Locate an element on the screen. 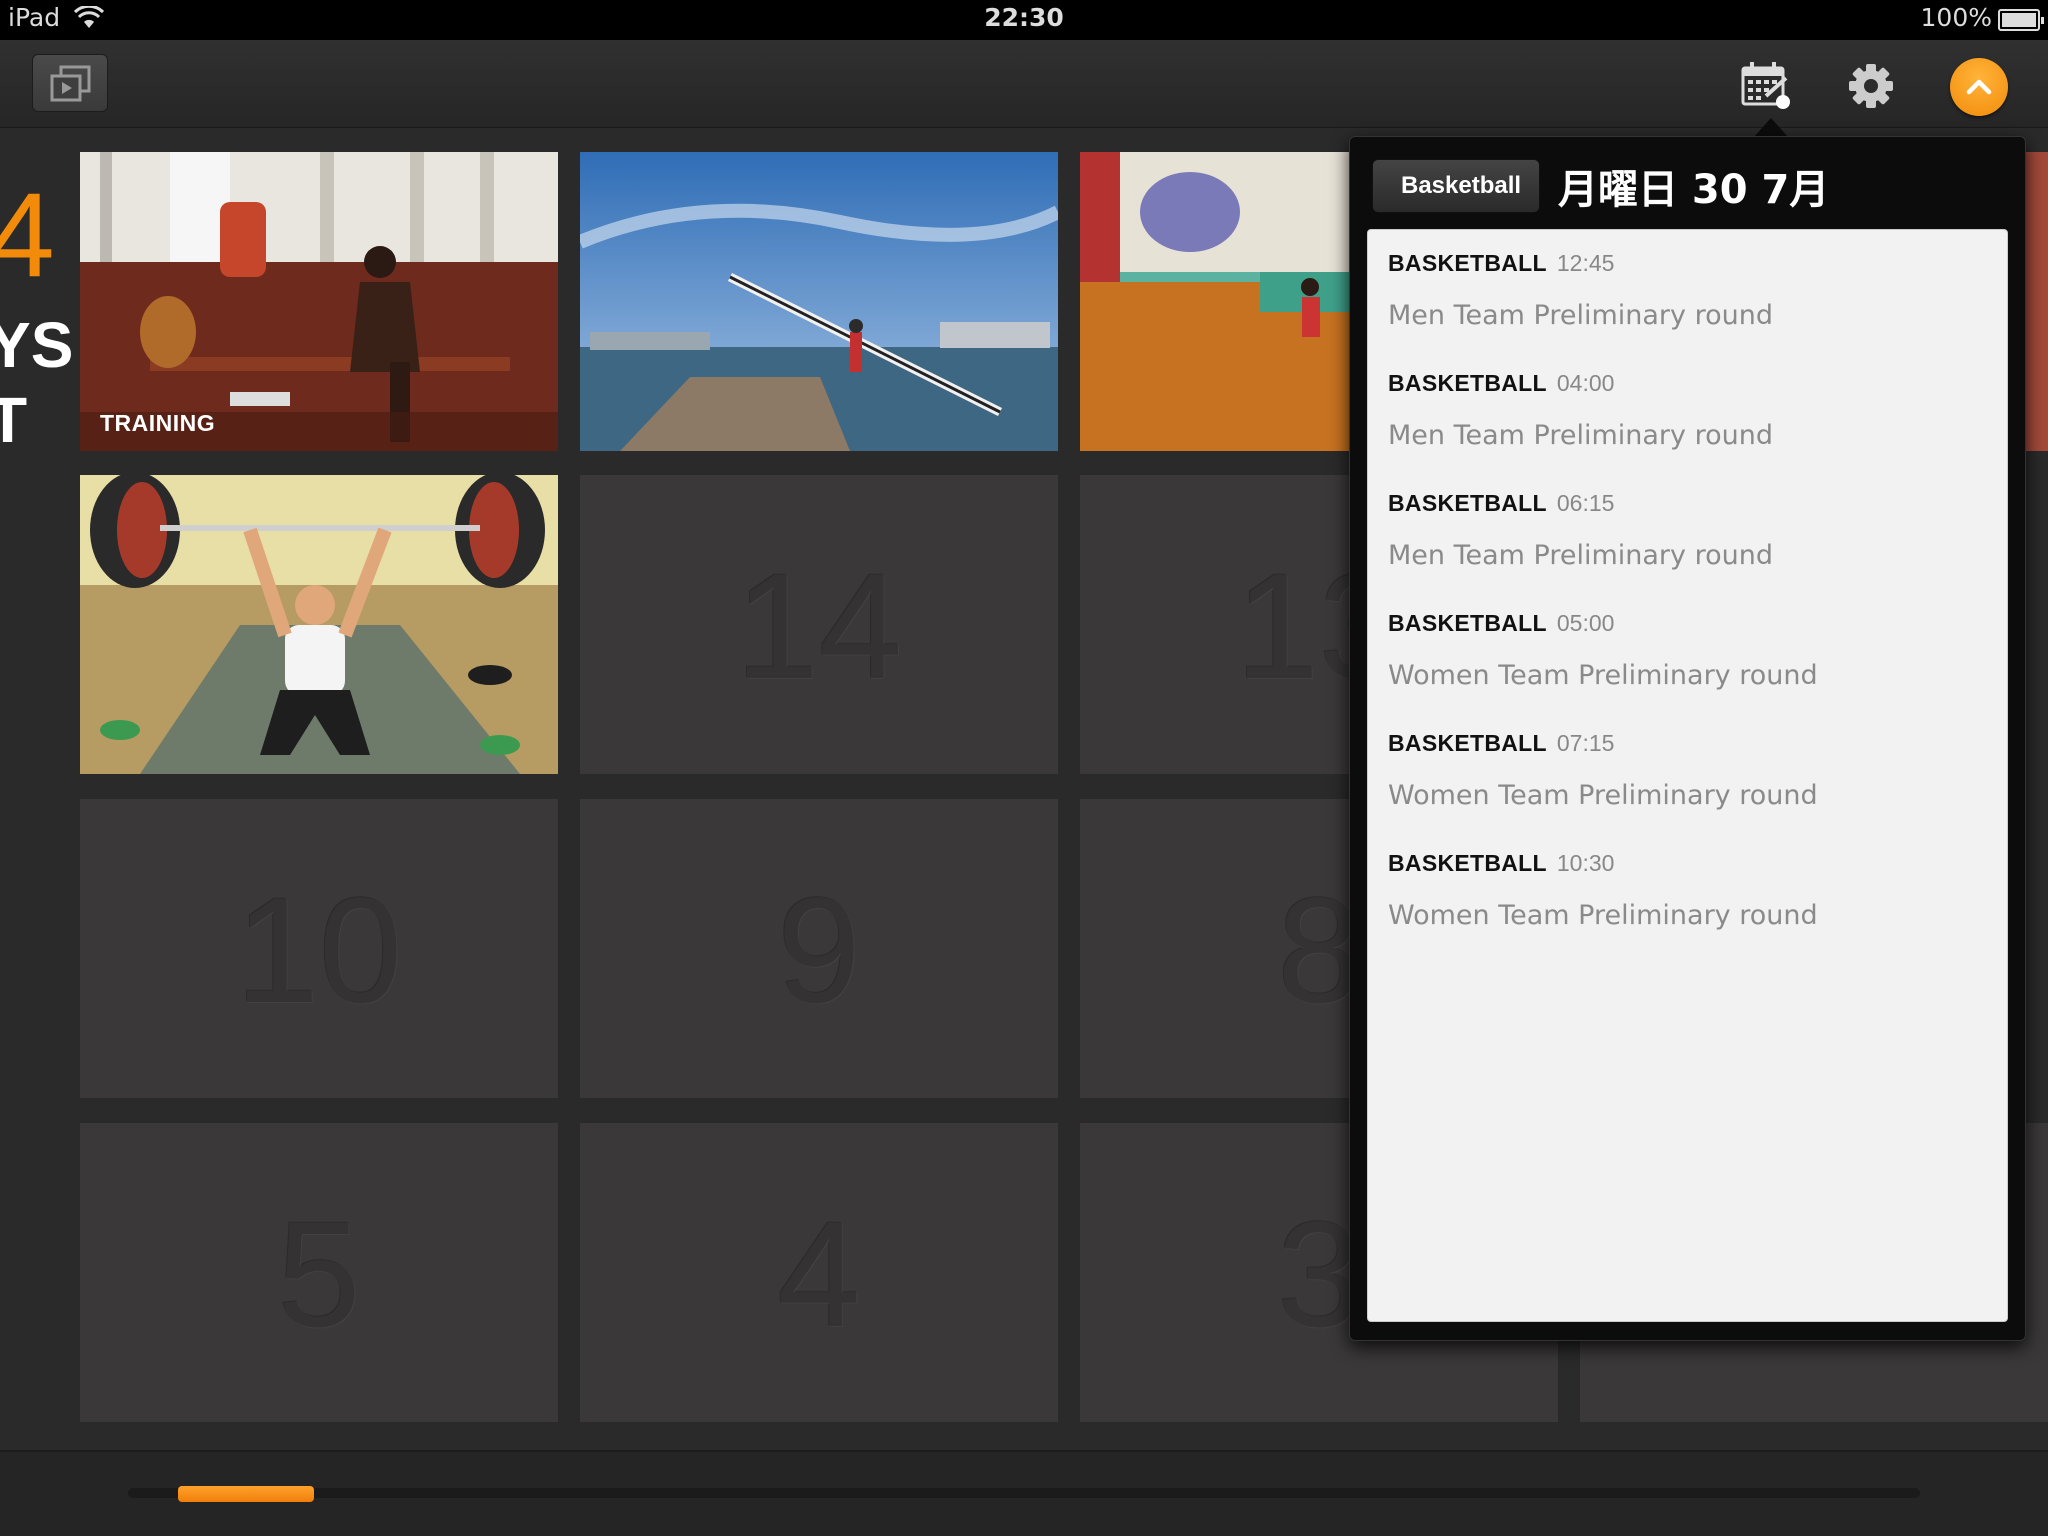  chevron-up-icon is located at coordinates (1979, 87).